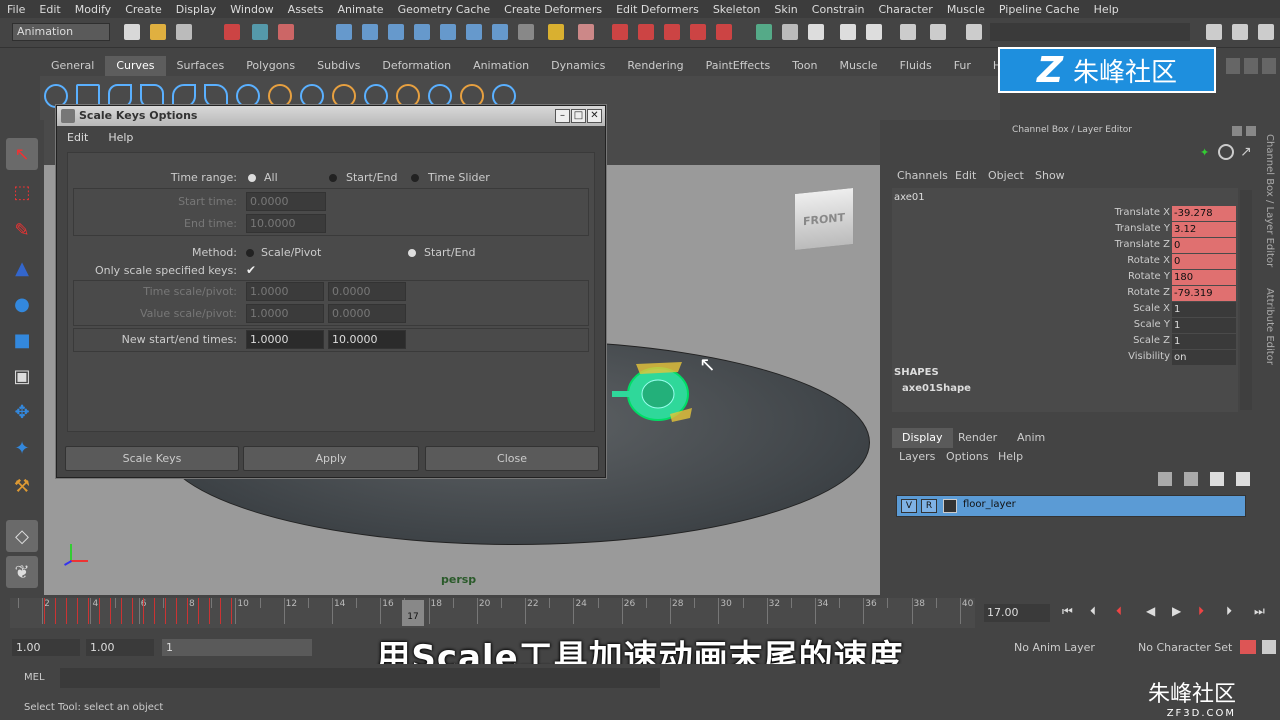  I want to click on time-scale-field: 1.0000, so click(285, 291).